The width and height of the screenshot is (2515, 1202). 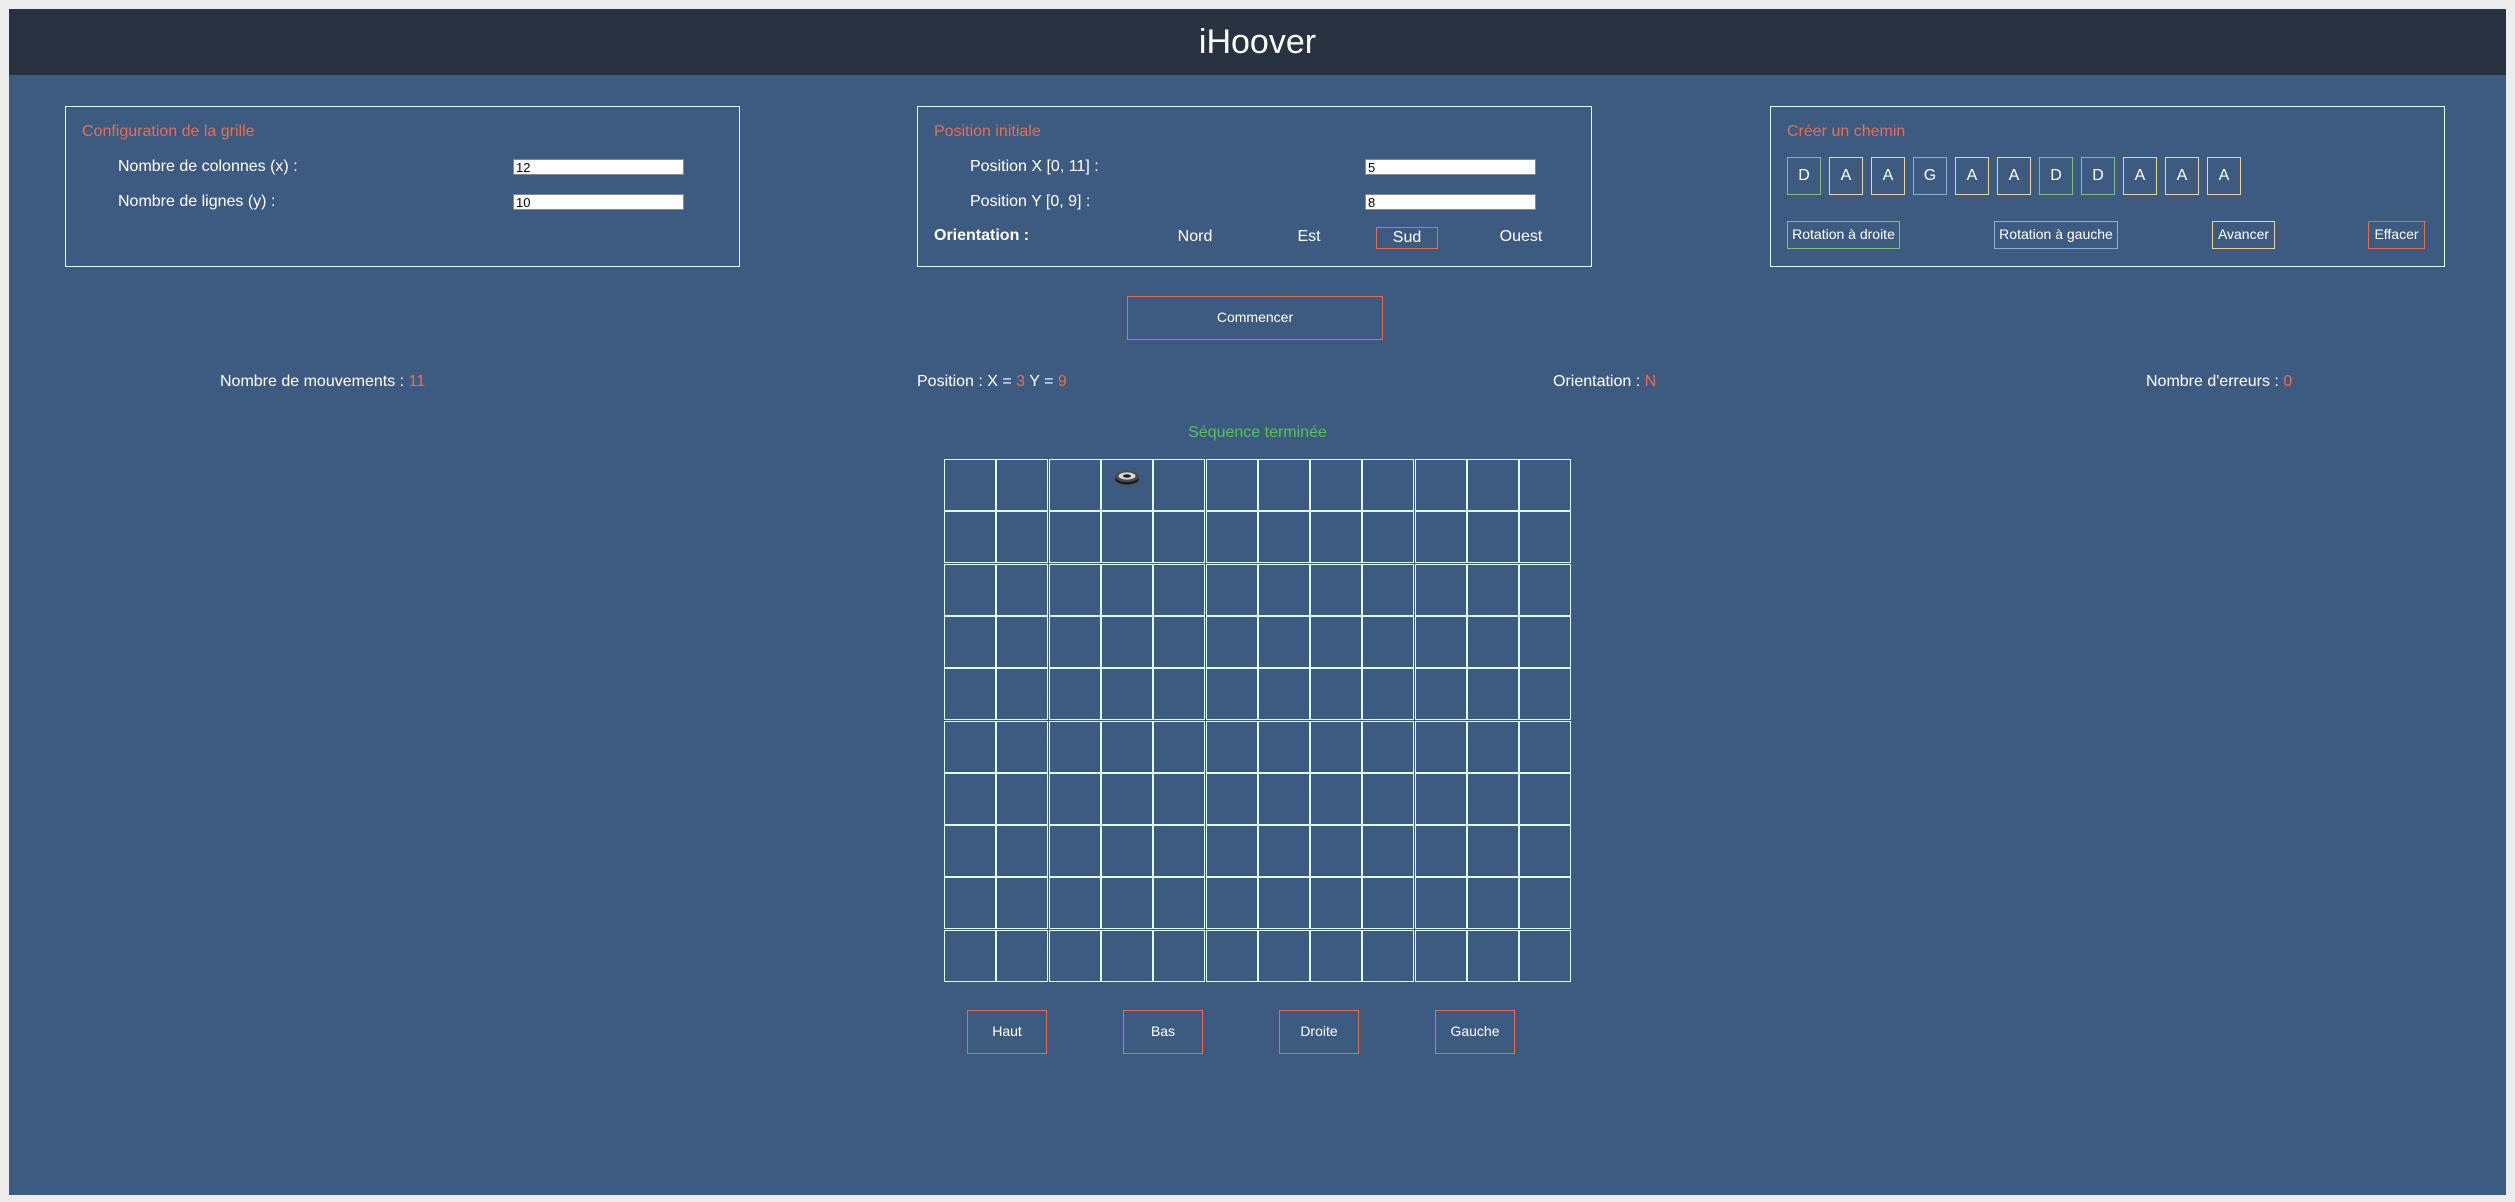 What do you see at coordinates (168, 131) in the screenshot?
I see `grid-config-title: Configuration de la grille` at bounding box center [168, 131].